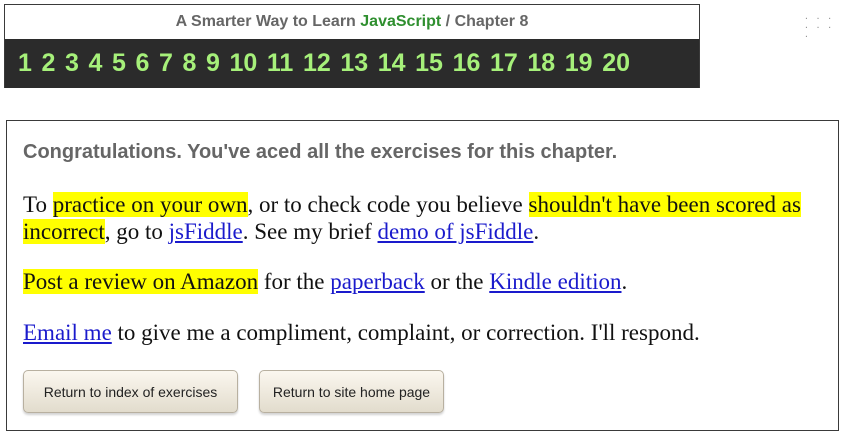 The height and width of the screenshot is (434, 843). Describe the element at coordinates (457, 281) in the screenshot. I see `p2-text-2: or the` at that location.